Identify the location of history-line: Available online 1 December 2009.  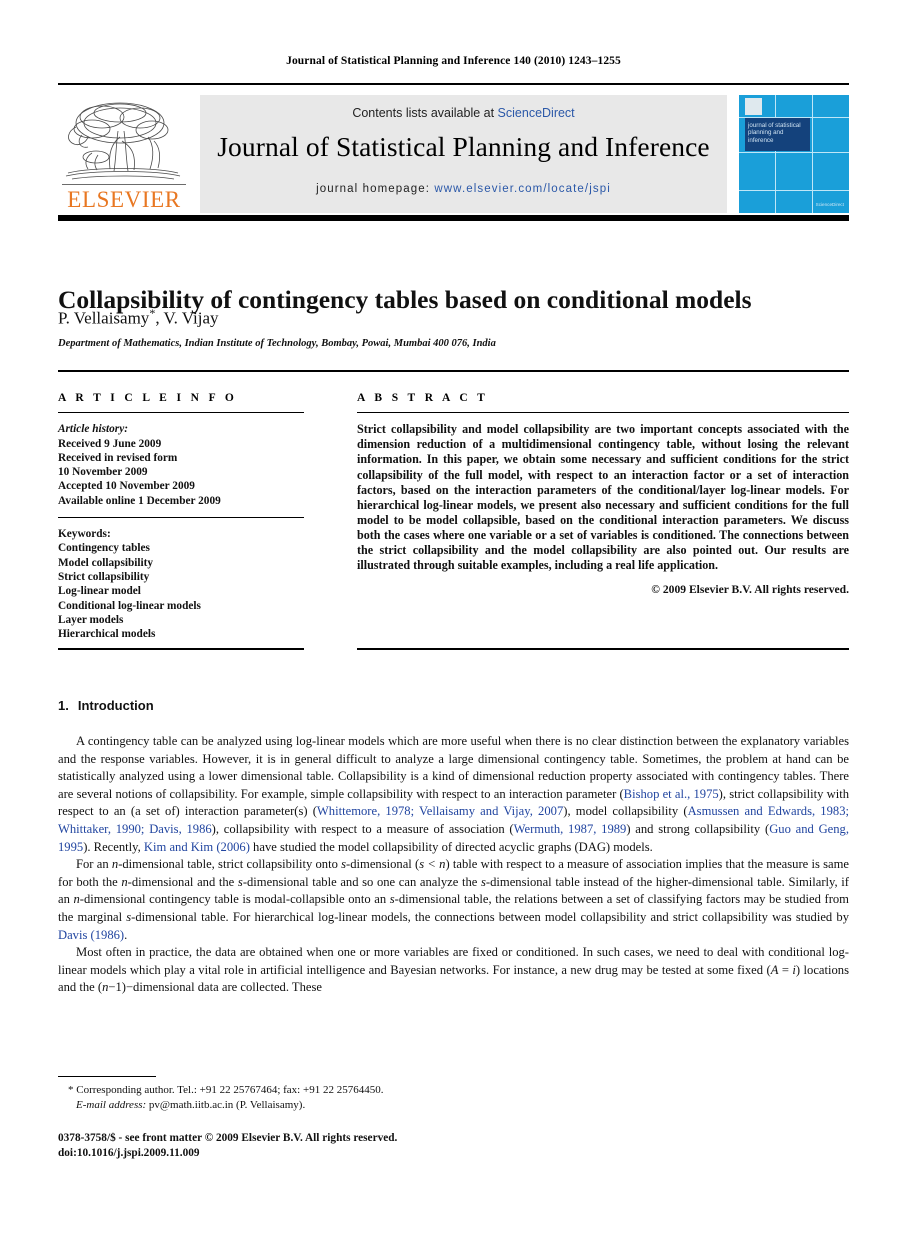
(139, 500).